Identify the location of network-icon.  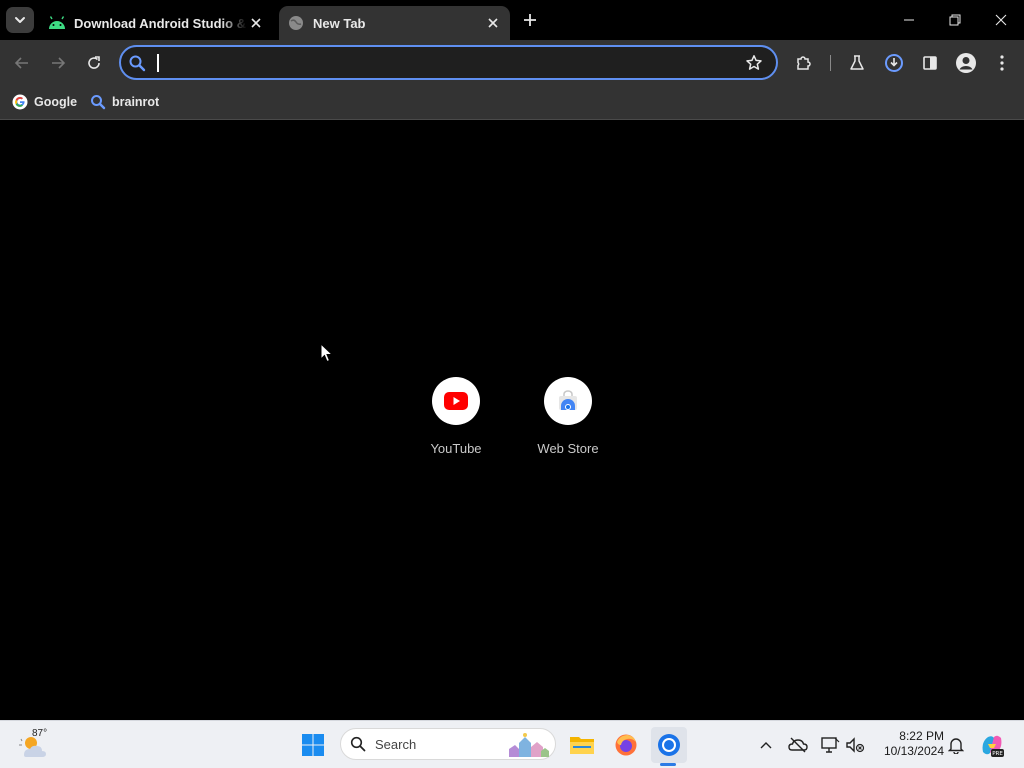
(830, 745).